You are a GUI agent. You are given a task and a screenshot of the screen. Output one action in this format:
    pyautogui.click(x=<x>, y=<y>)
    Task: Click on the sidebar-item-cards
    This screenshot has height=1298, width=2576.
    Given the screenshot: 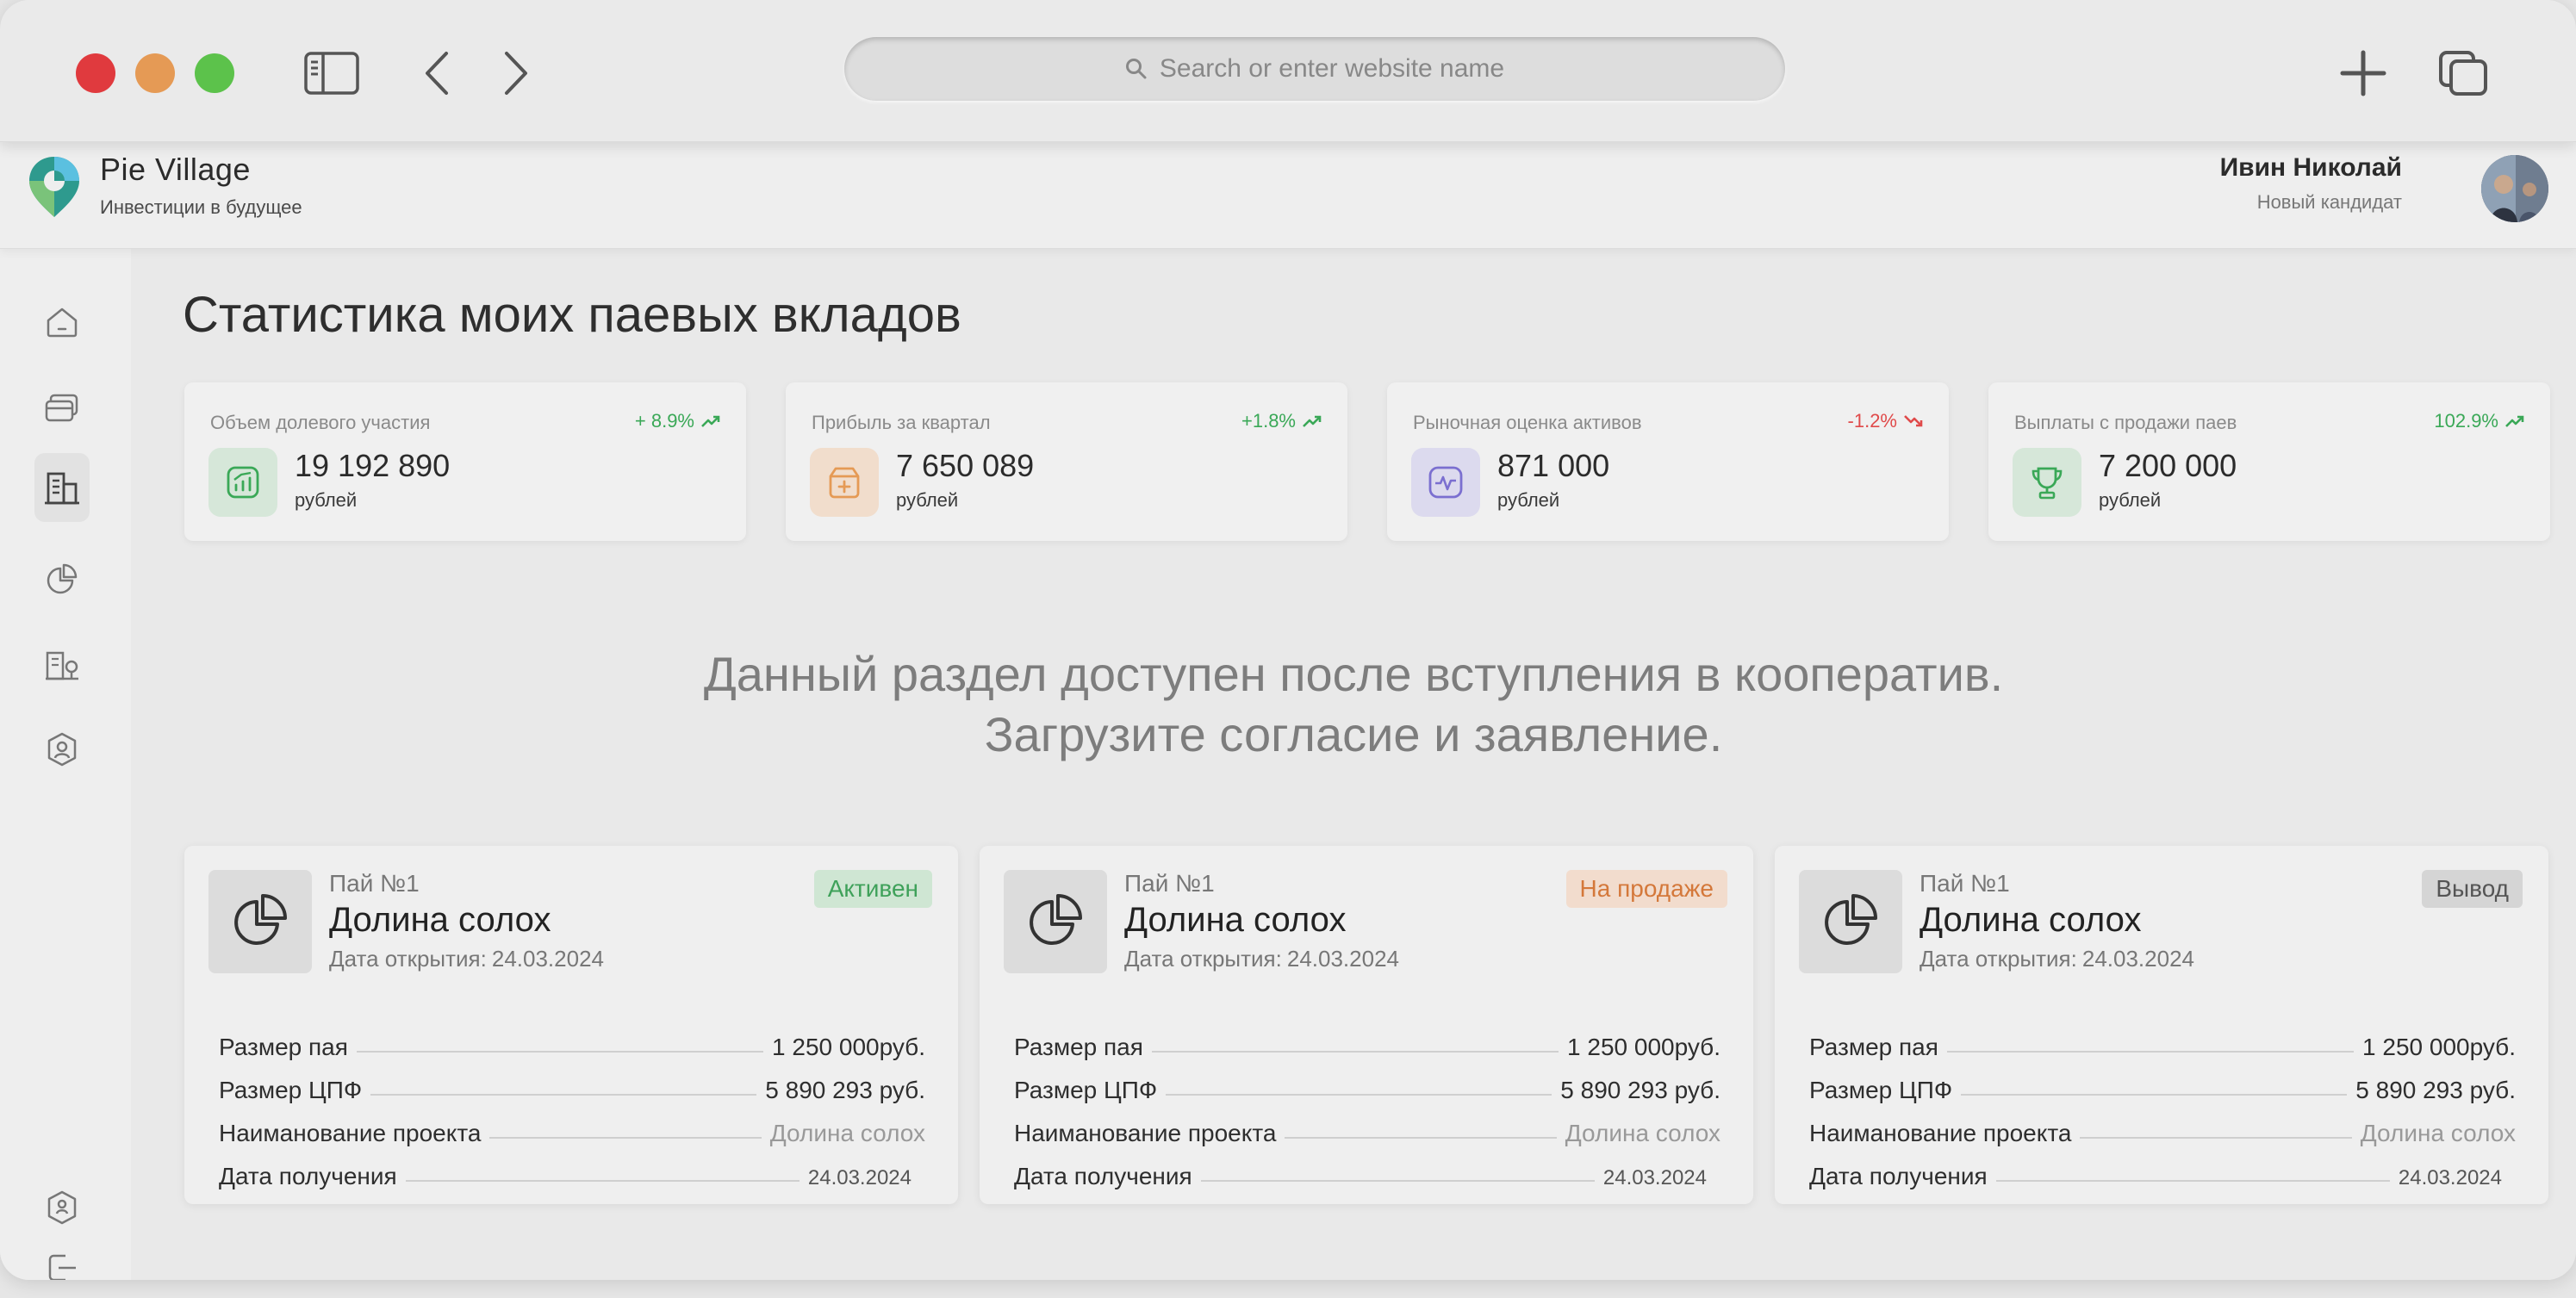 What is the action you would take?
    pyautogui.click(x=62, y=408)
    